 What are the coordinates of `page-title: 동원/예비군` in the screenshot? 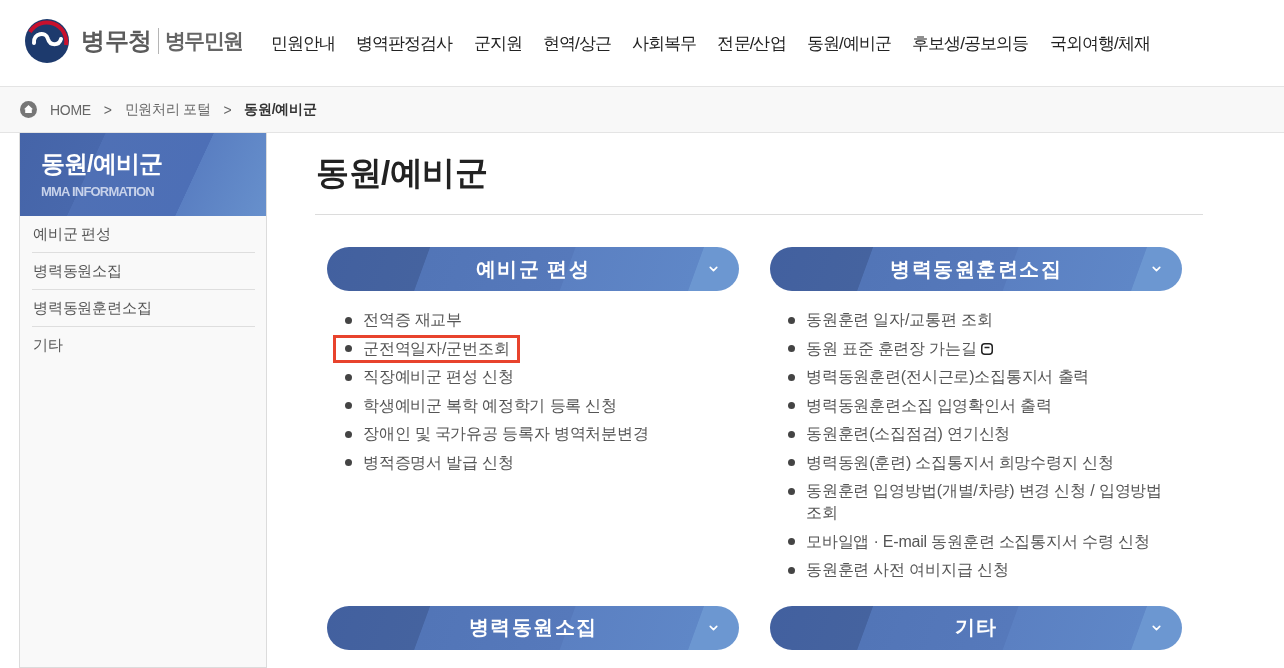 It's located at (402, 173).